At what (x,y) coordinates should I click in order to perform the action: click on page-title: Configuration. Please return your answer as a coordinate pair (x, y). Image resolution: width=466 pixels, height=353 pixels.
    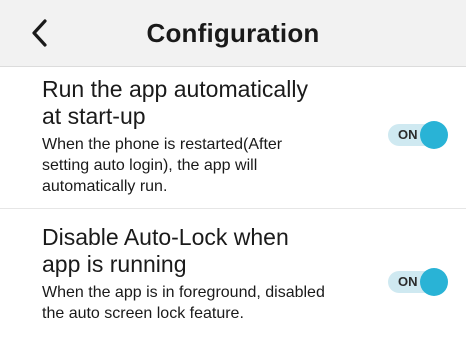
    Looking at the image, I should click on (233, 33).